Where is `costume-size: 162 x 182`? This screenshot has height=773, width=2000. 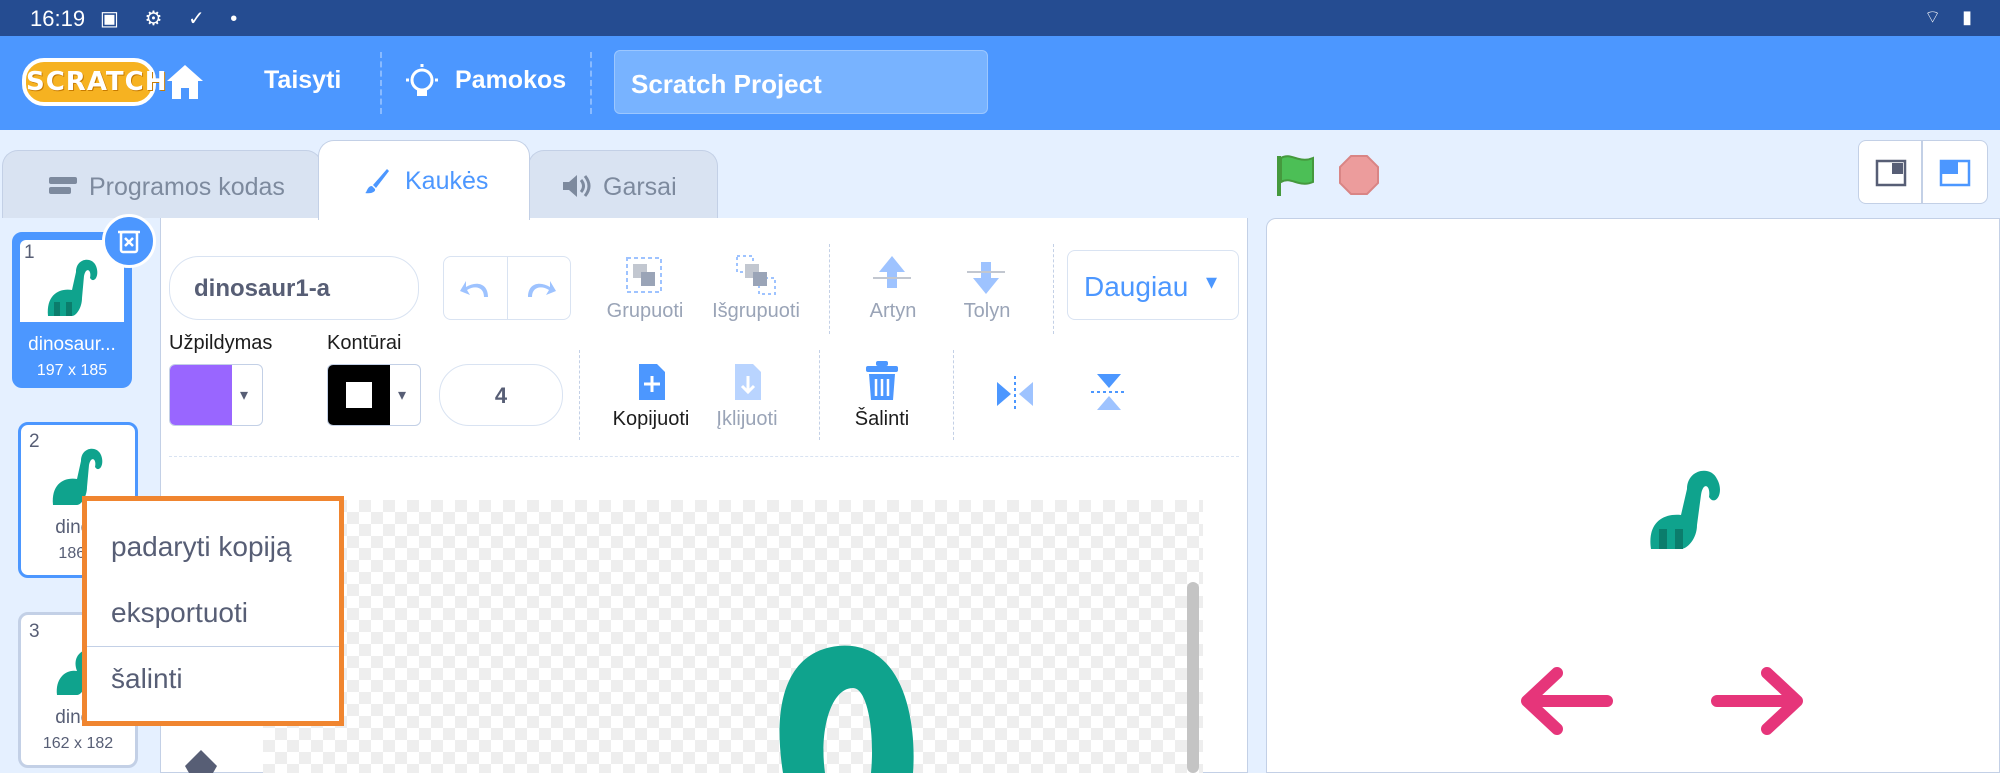 costume-size: 162 x 182 is located at coordinates (78, 743).